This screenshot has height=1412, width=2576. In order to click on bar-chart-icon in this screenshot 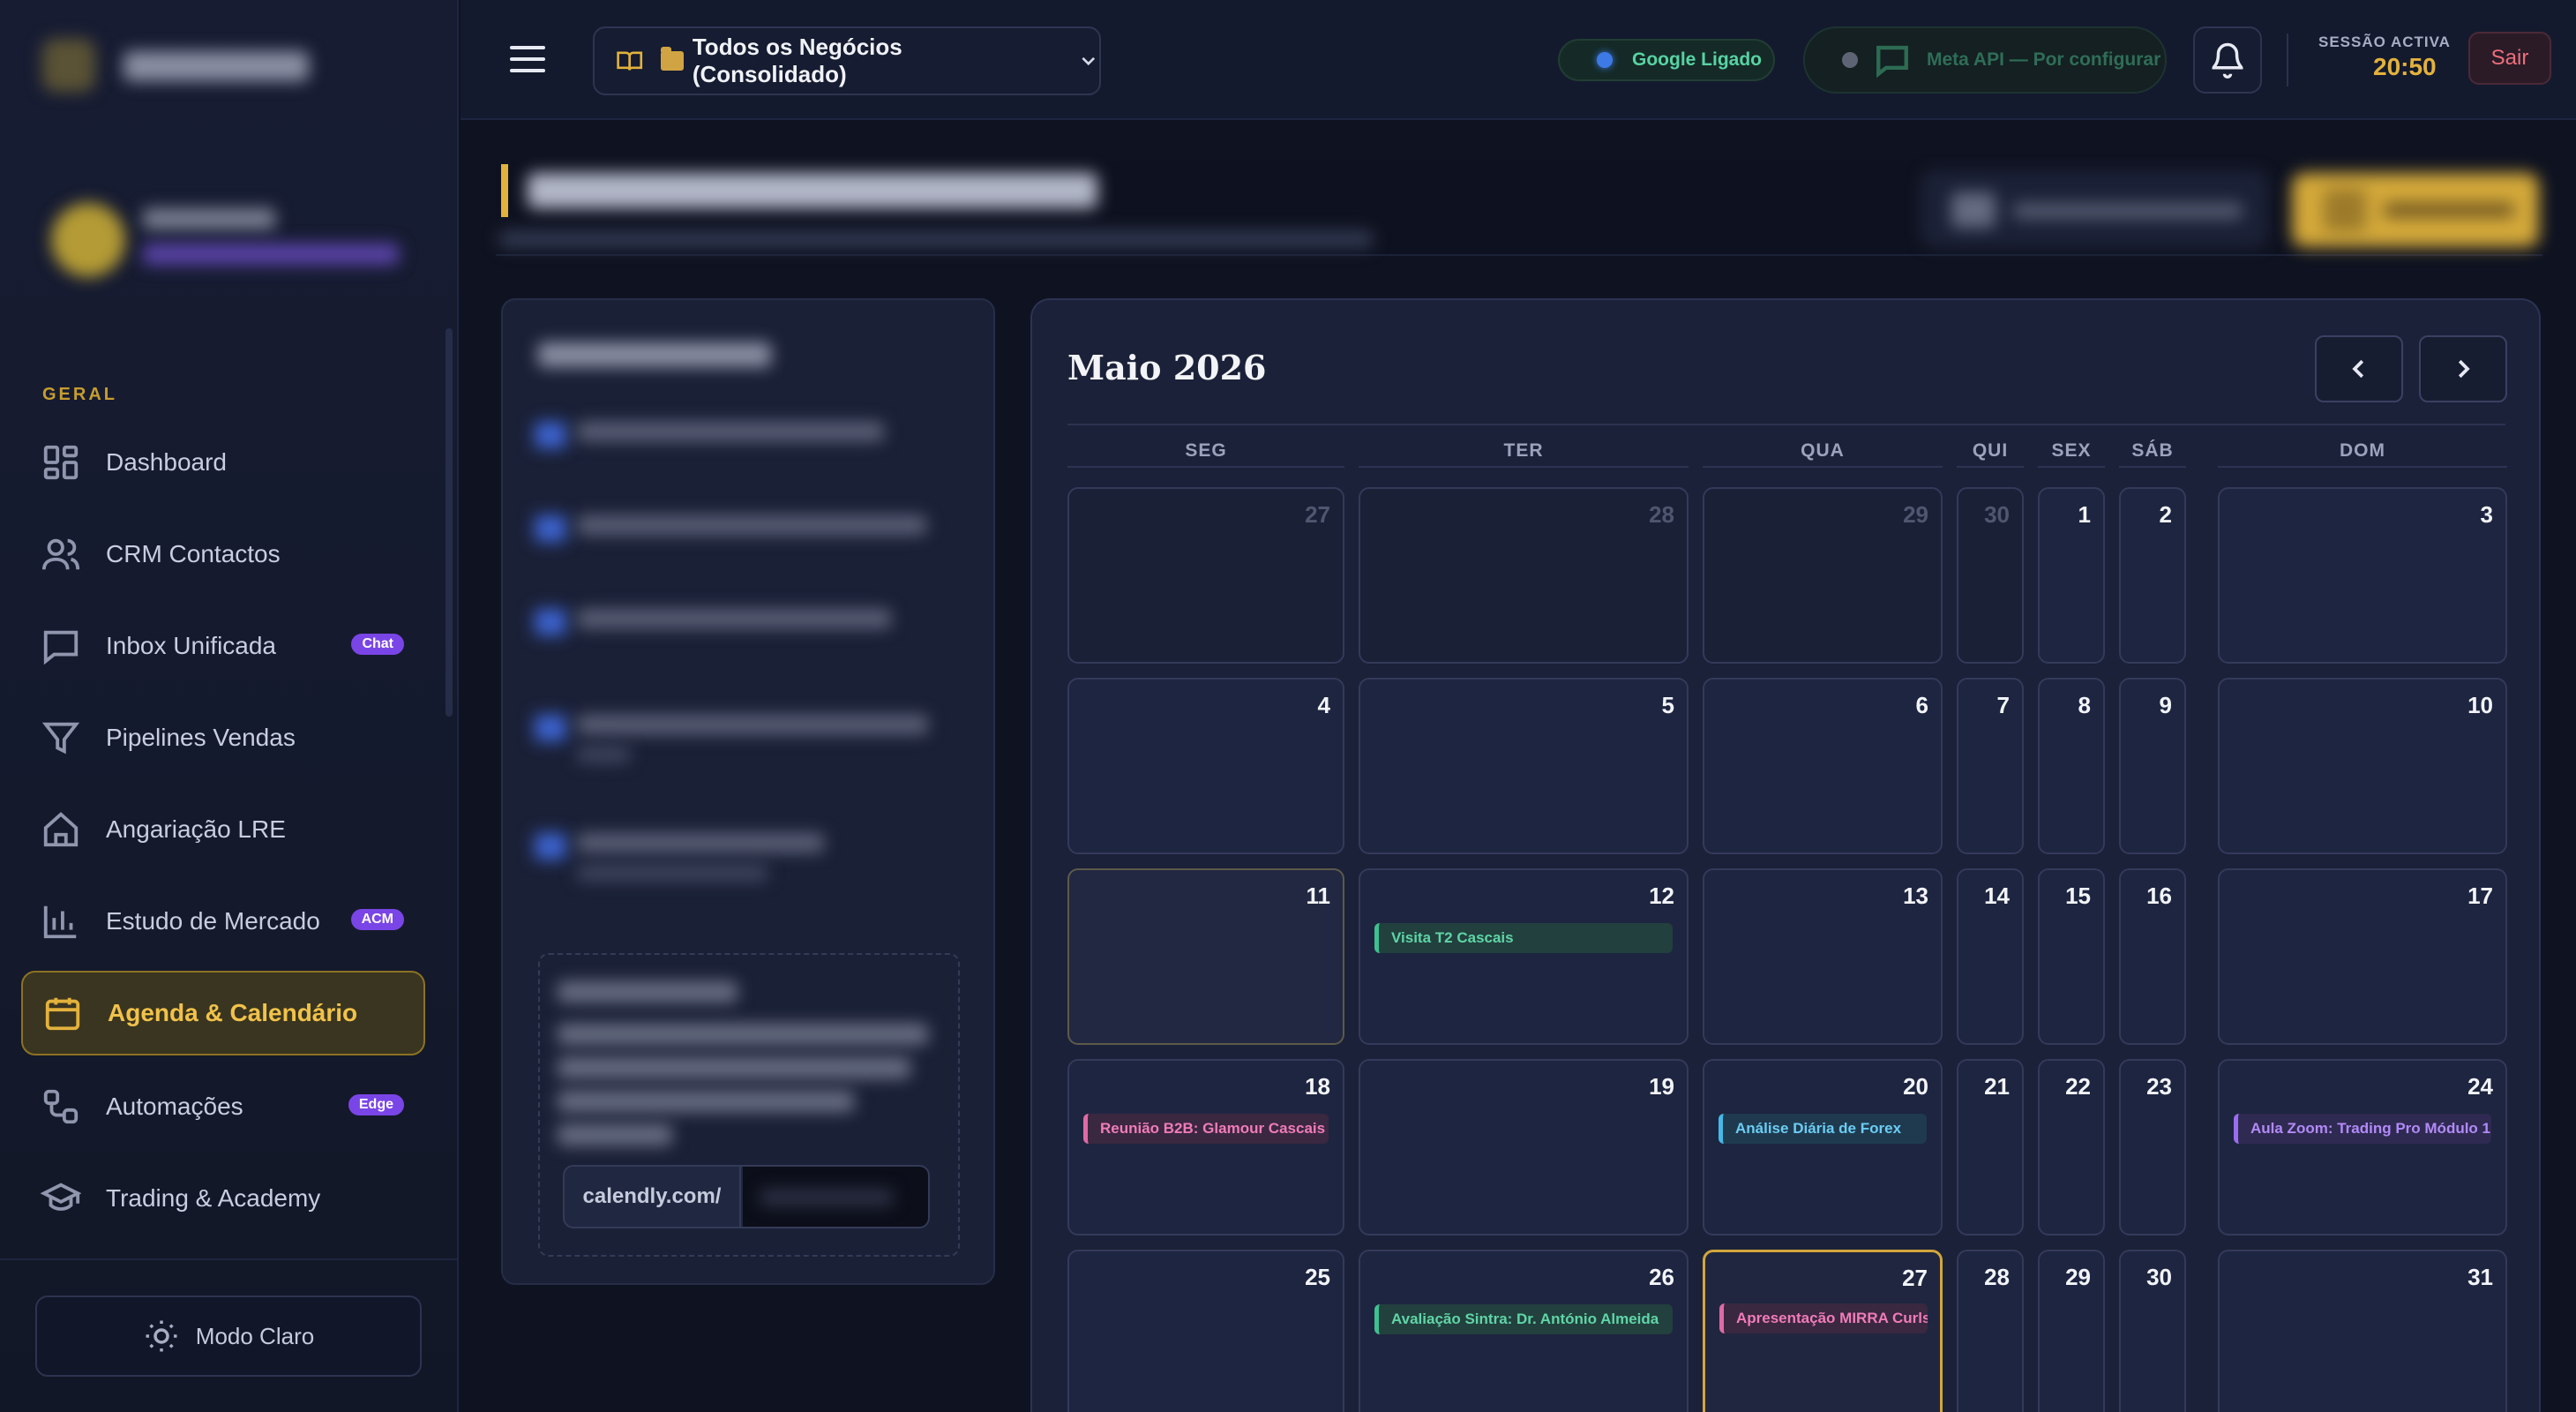, I will do `click(60, 922)`.